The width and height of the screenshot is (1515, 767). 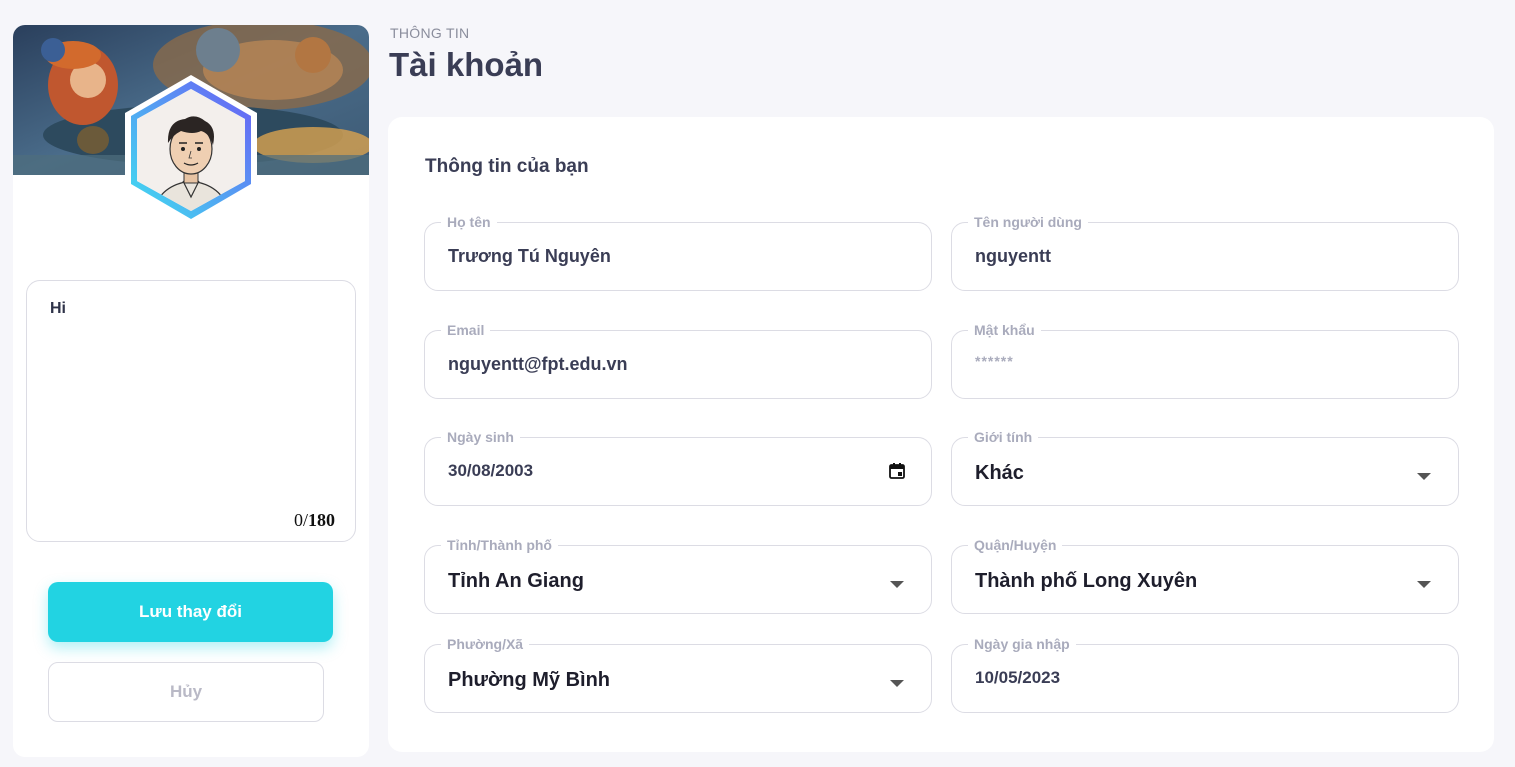 I want to click on avatar, so click(x=191, y=150).